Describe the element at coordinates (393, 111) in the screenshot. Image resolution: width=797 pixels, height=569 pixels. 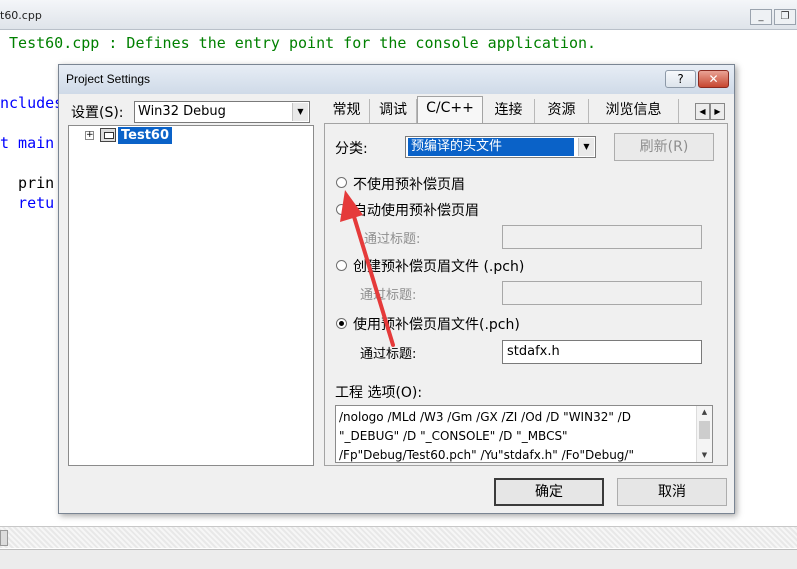
I see `tab-debug: 调试` at that location.